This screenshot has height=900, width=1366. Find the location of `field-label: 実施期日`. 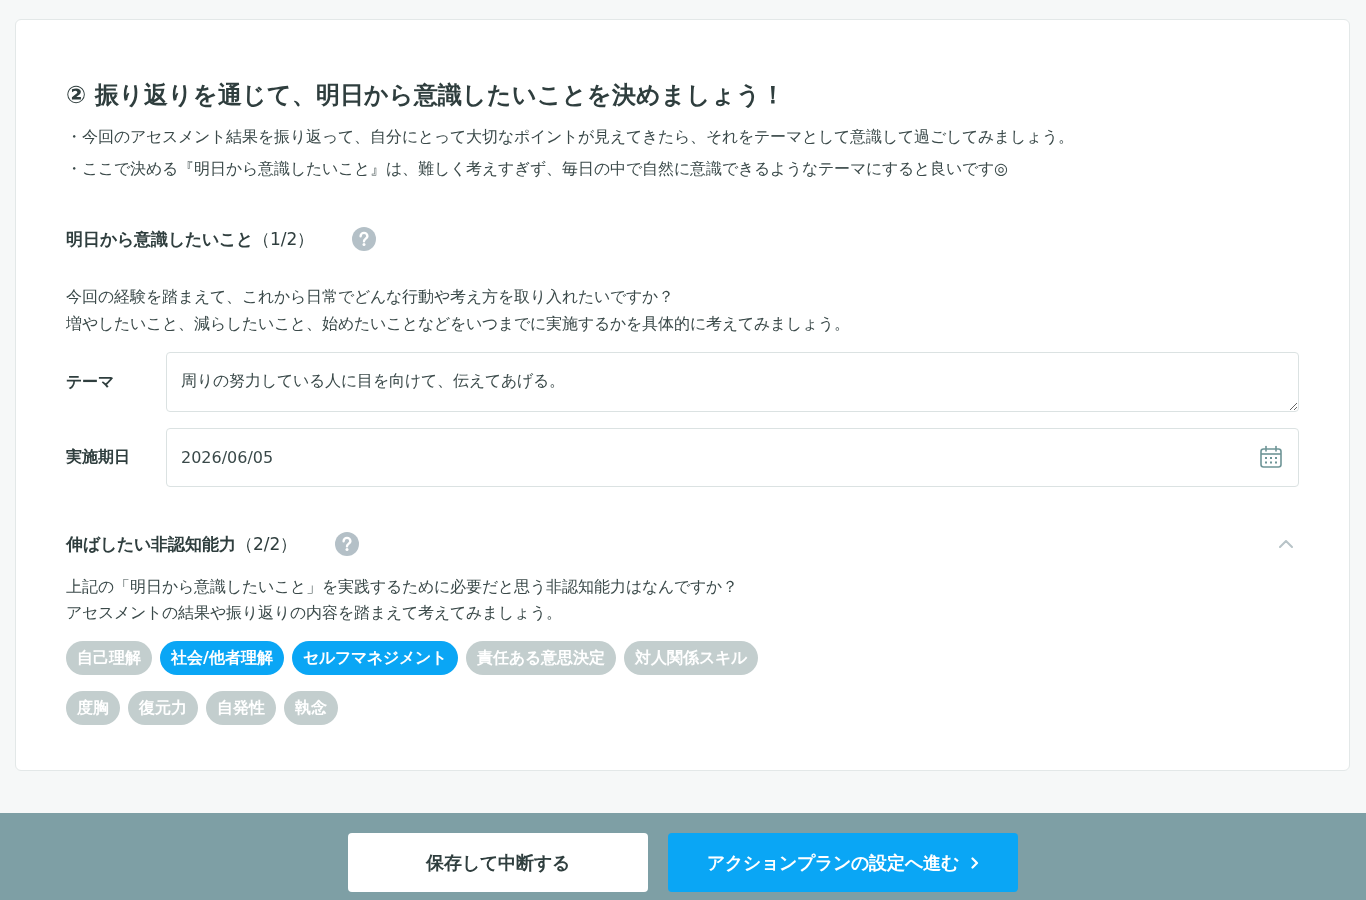

field-label: 実施期日 is located at coordinates (98, 457).